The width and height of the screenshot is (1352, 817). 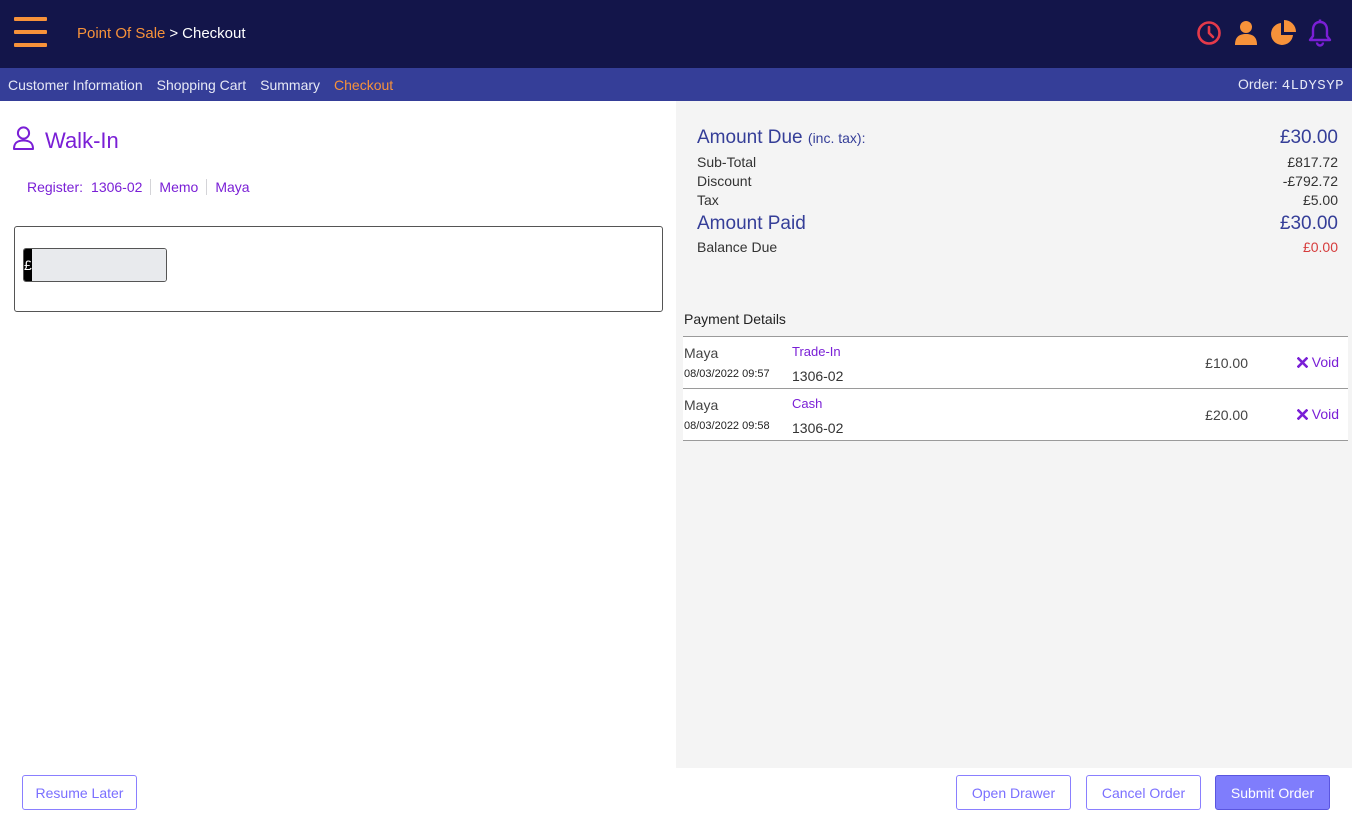 I want to click on register-label: Register:, so click(x=55, y=187).